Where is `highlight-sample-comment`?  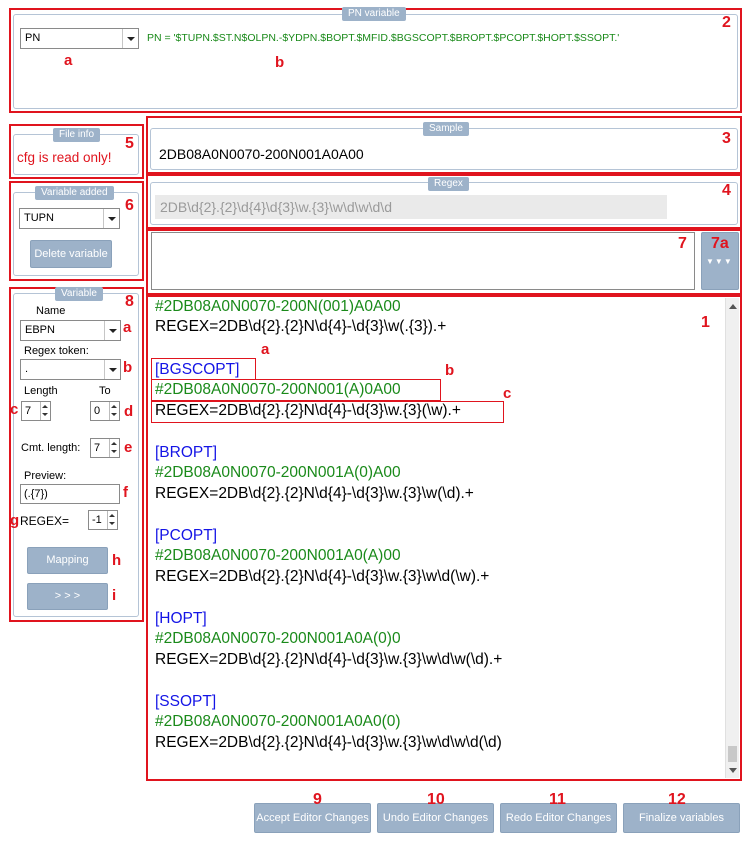
highlight-sample-comment is located at coordinates (296, 390).